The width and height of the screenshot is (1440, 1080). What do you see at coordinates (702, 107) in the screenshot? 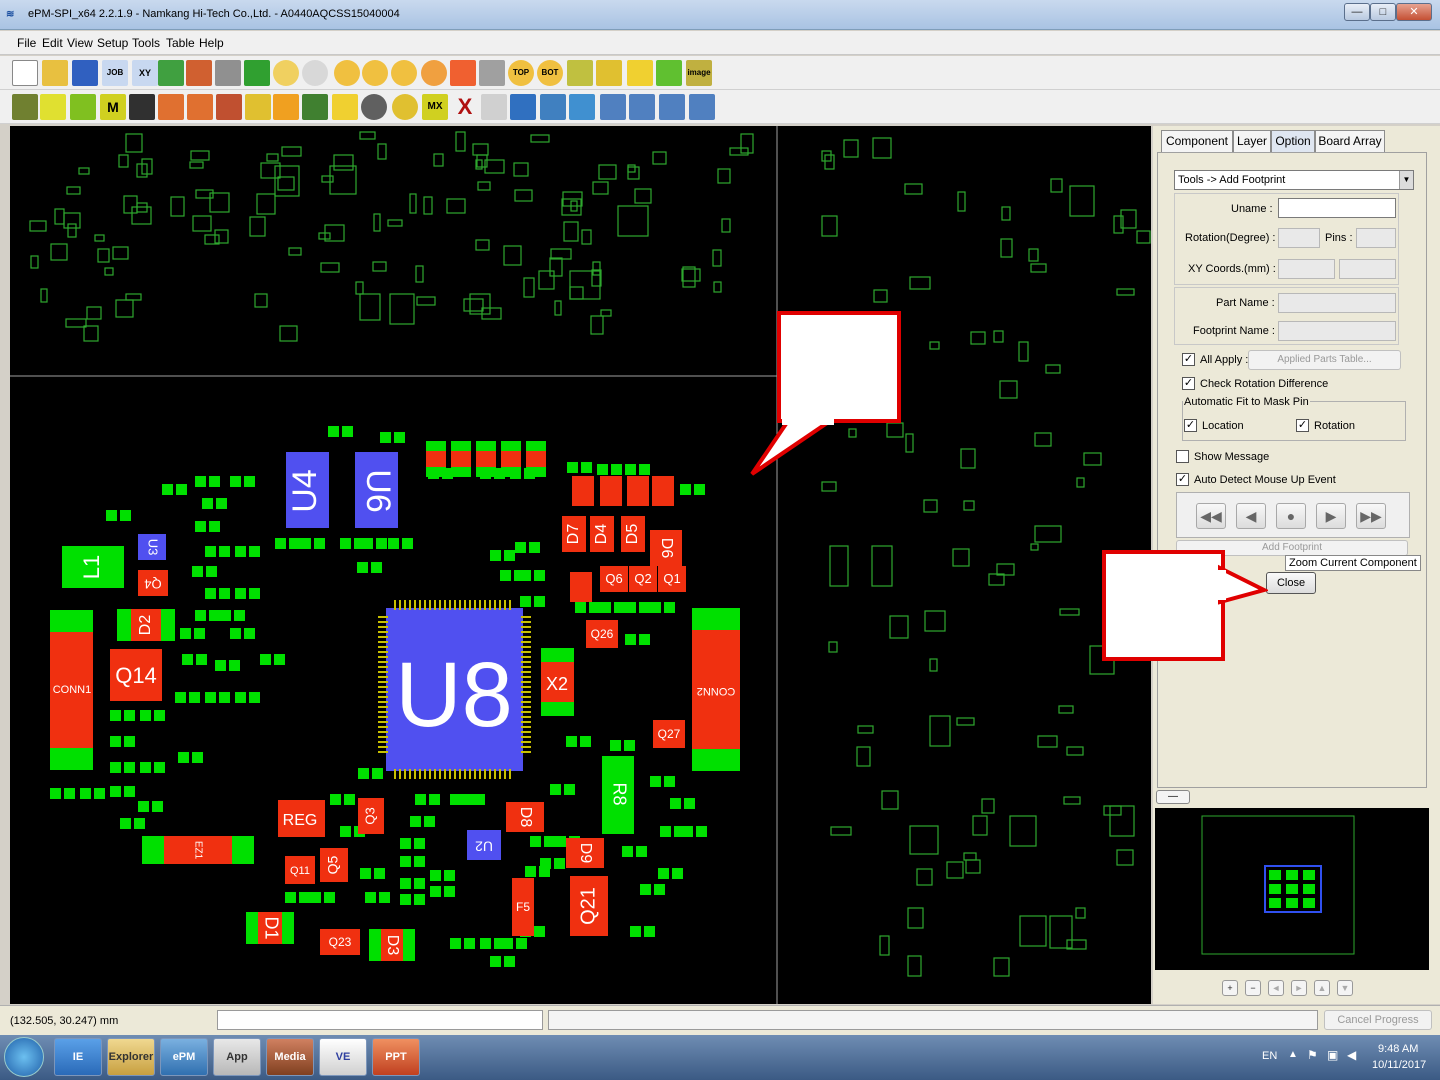
I see `chart-icon` at bounding box center [702, 107].